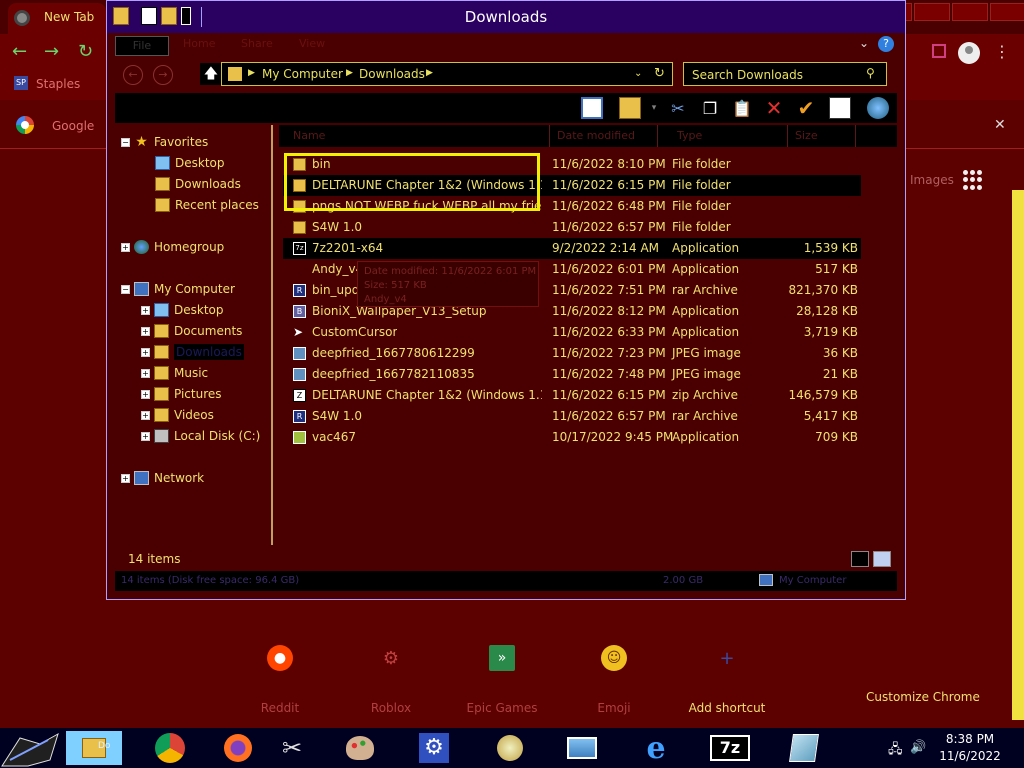  What do you see at coordinates (923, 697) in the screenshot?
I see `customize-chrome-button: Customize Chrome` at bounding box center [923, 697].